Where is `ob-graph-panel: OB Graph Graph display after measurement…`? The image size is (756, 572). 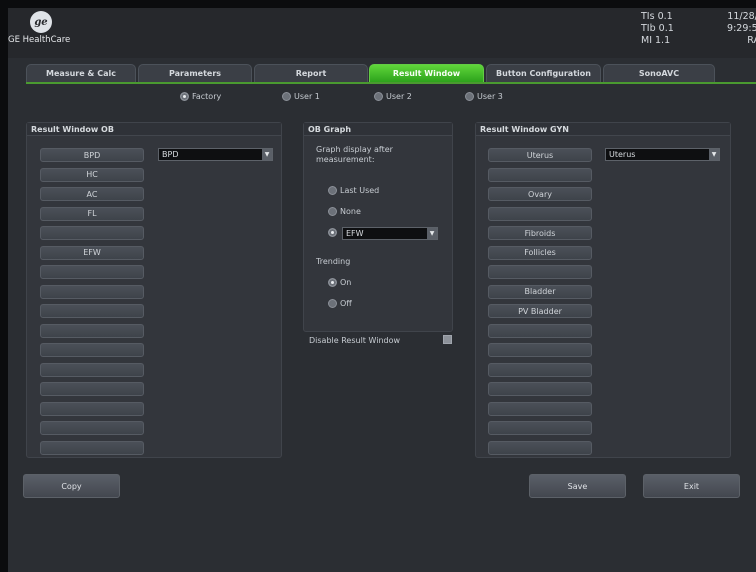 ob-graph-panel: OB Graph Graph display after measurement… is located at coordinates (378, 227).